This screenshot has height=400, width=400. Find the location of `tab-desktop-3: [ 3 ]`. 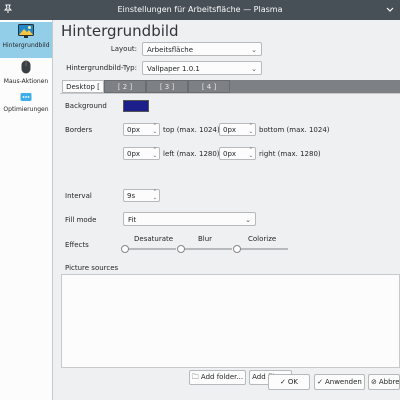

tab-desktop-3: [ 3 ] is located at coordinates (167, 86).